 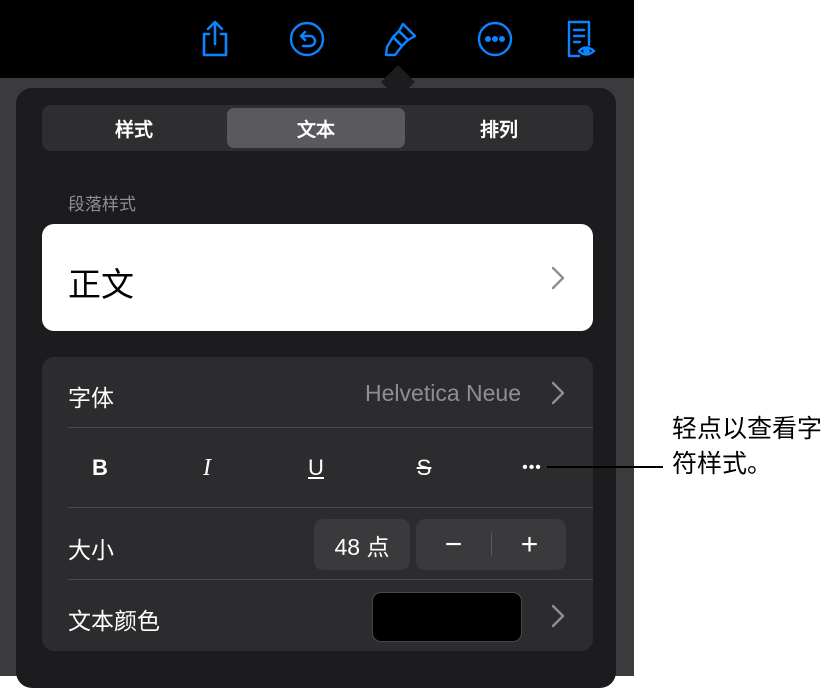 What do you see at coordinates (499, 128) in the screenshot?
I see `tab-arrange: 排列` at bounding box center [499, 128].